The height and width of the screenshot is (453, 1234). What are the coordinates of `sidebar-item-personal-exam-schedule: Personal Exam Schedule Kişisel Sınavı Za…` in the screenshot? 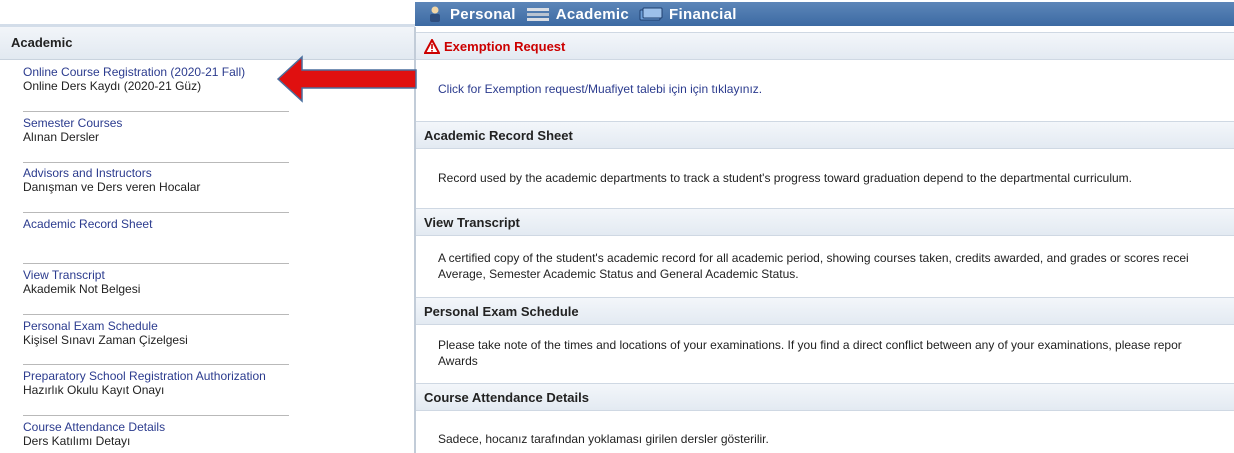 It's located at (156, 333).